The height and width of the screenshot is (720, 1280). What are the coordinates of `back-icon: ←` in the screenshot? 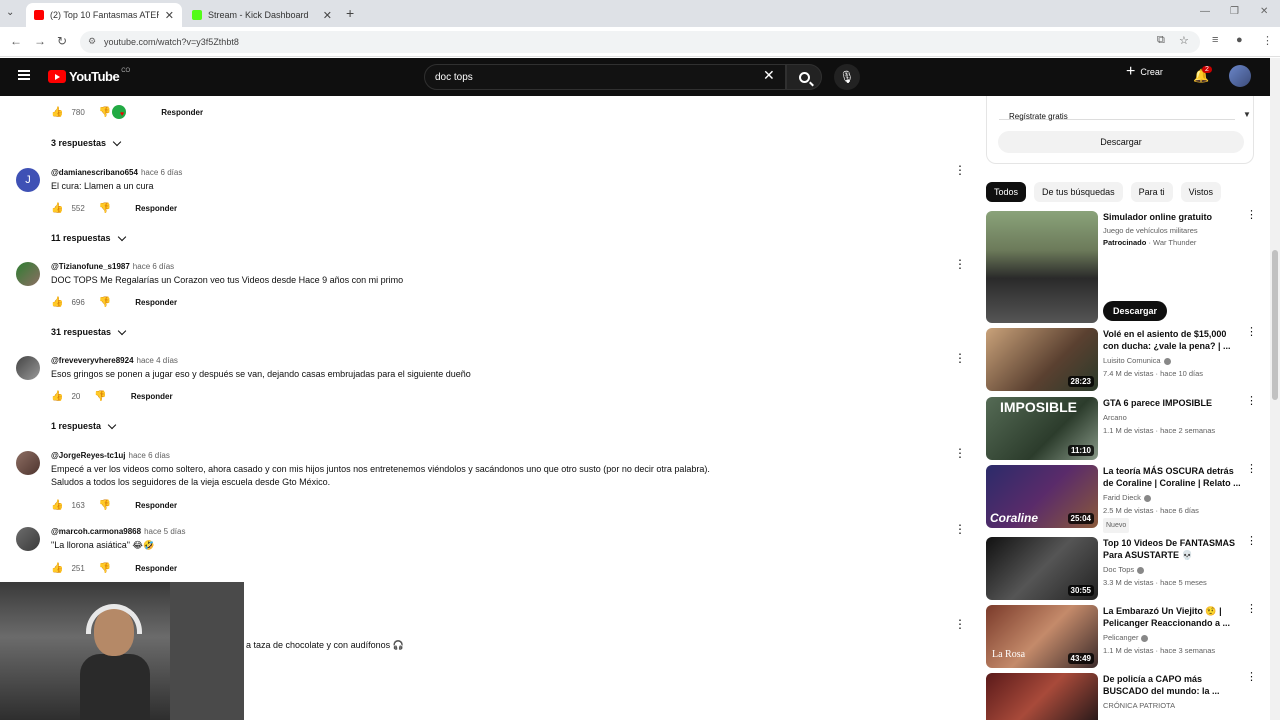 It's located at (16, 41).